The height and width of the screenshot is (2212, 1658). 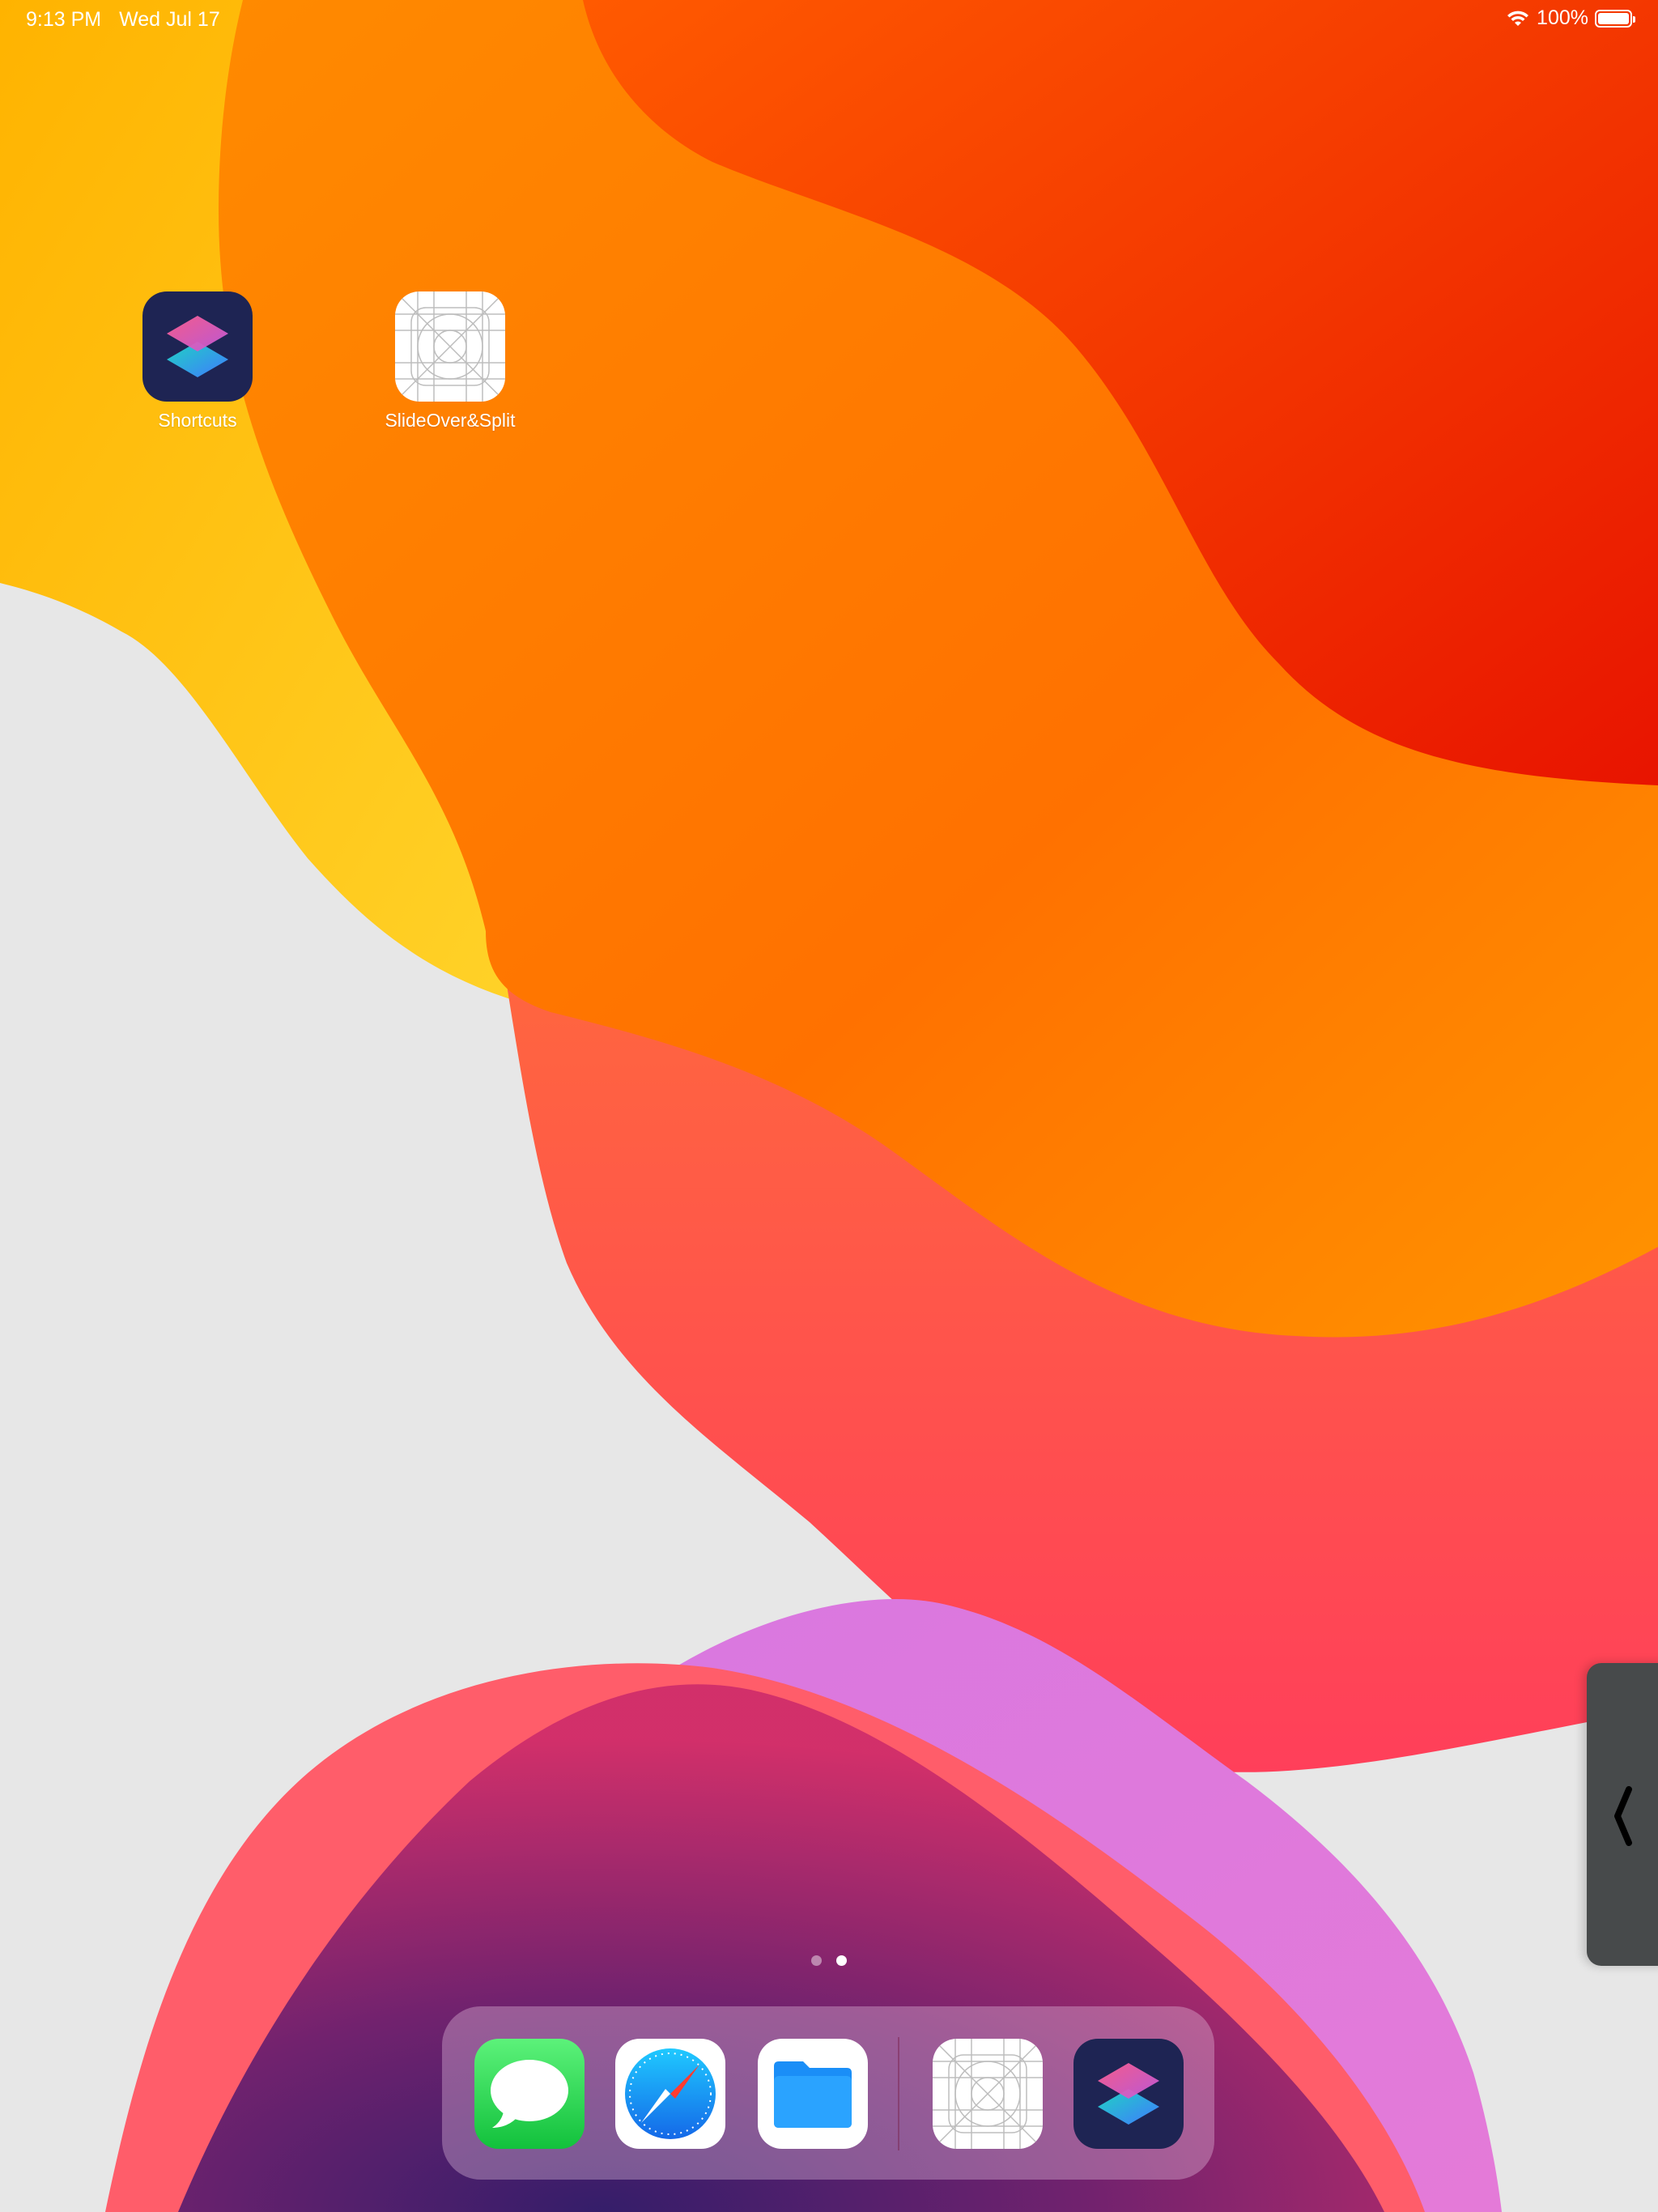 I want to click on dock-app-slideover-split, so click(x=988, y=2094).